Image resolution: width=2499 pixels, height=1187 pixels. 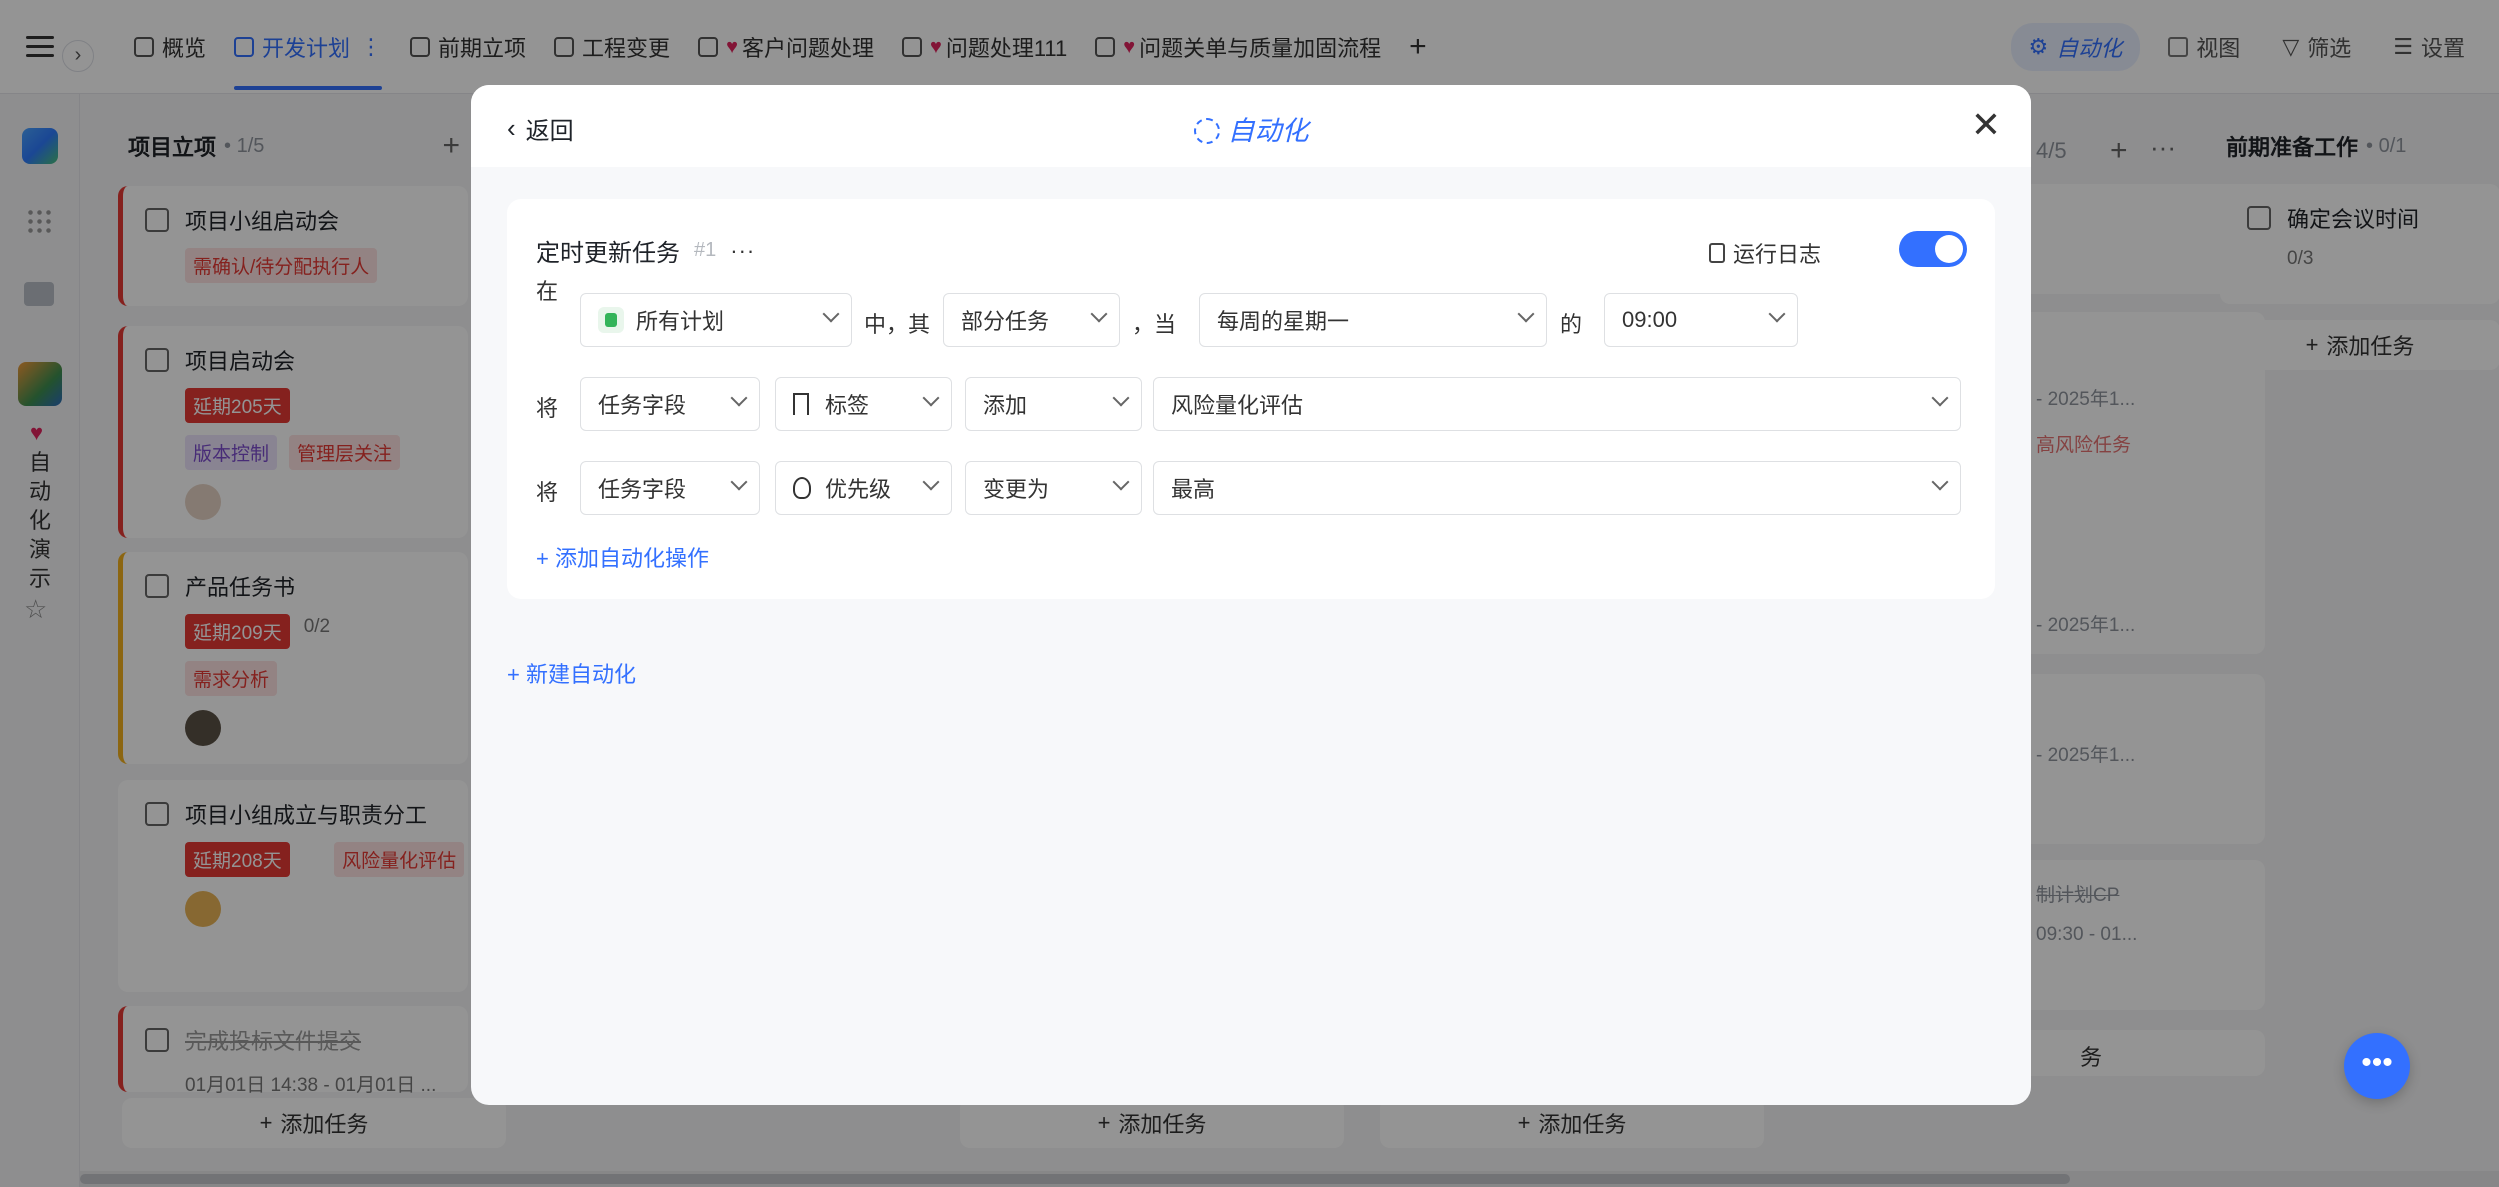 What do you see at coordinates (1053, 488) in the screenshot?
I see `operation-select: 变更为` at bounding box center [1053, 488].